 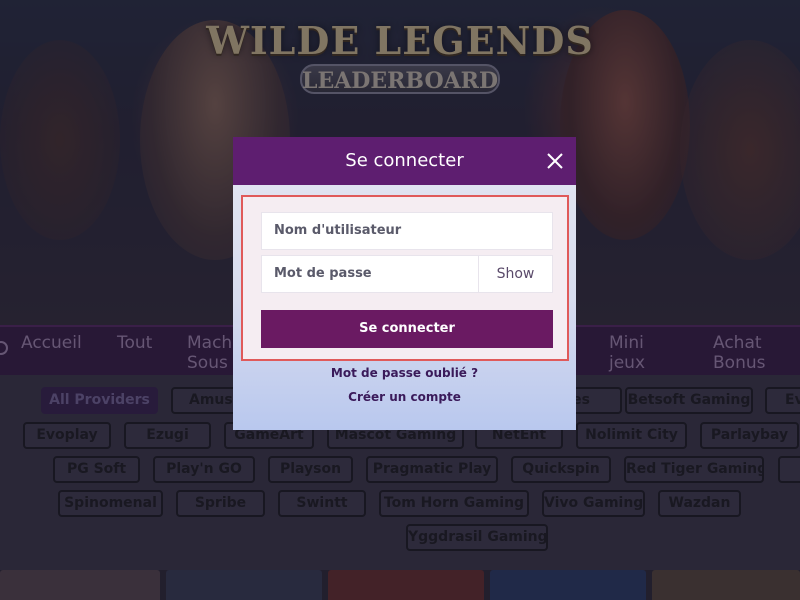 What do you see at coordinates (407, 274) in the screenshot?
I see `password-field: Mot de passe Show` at bounding box center [407, 274].